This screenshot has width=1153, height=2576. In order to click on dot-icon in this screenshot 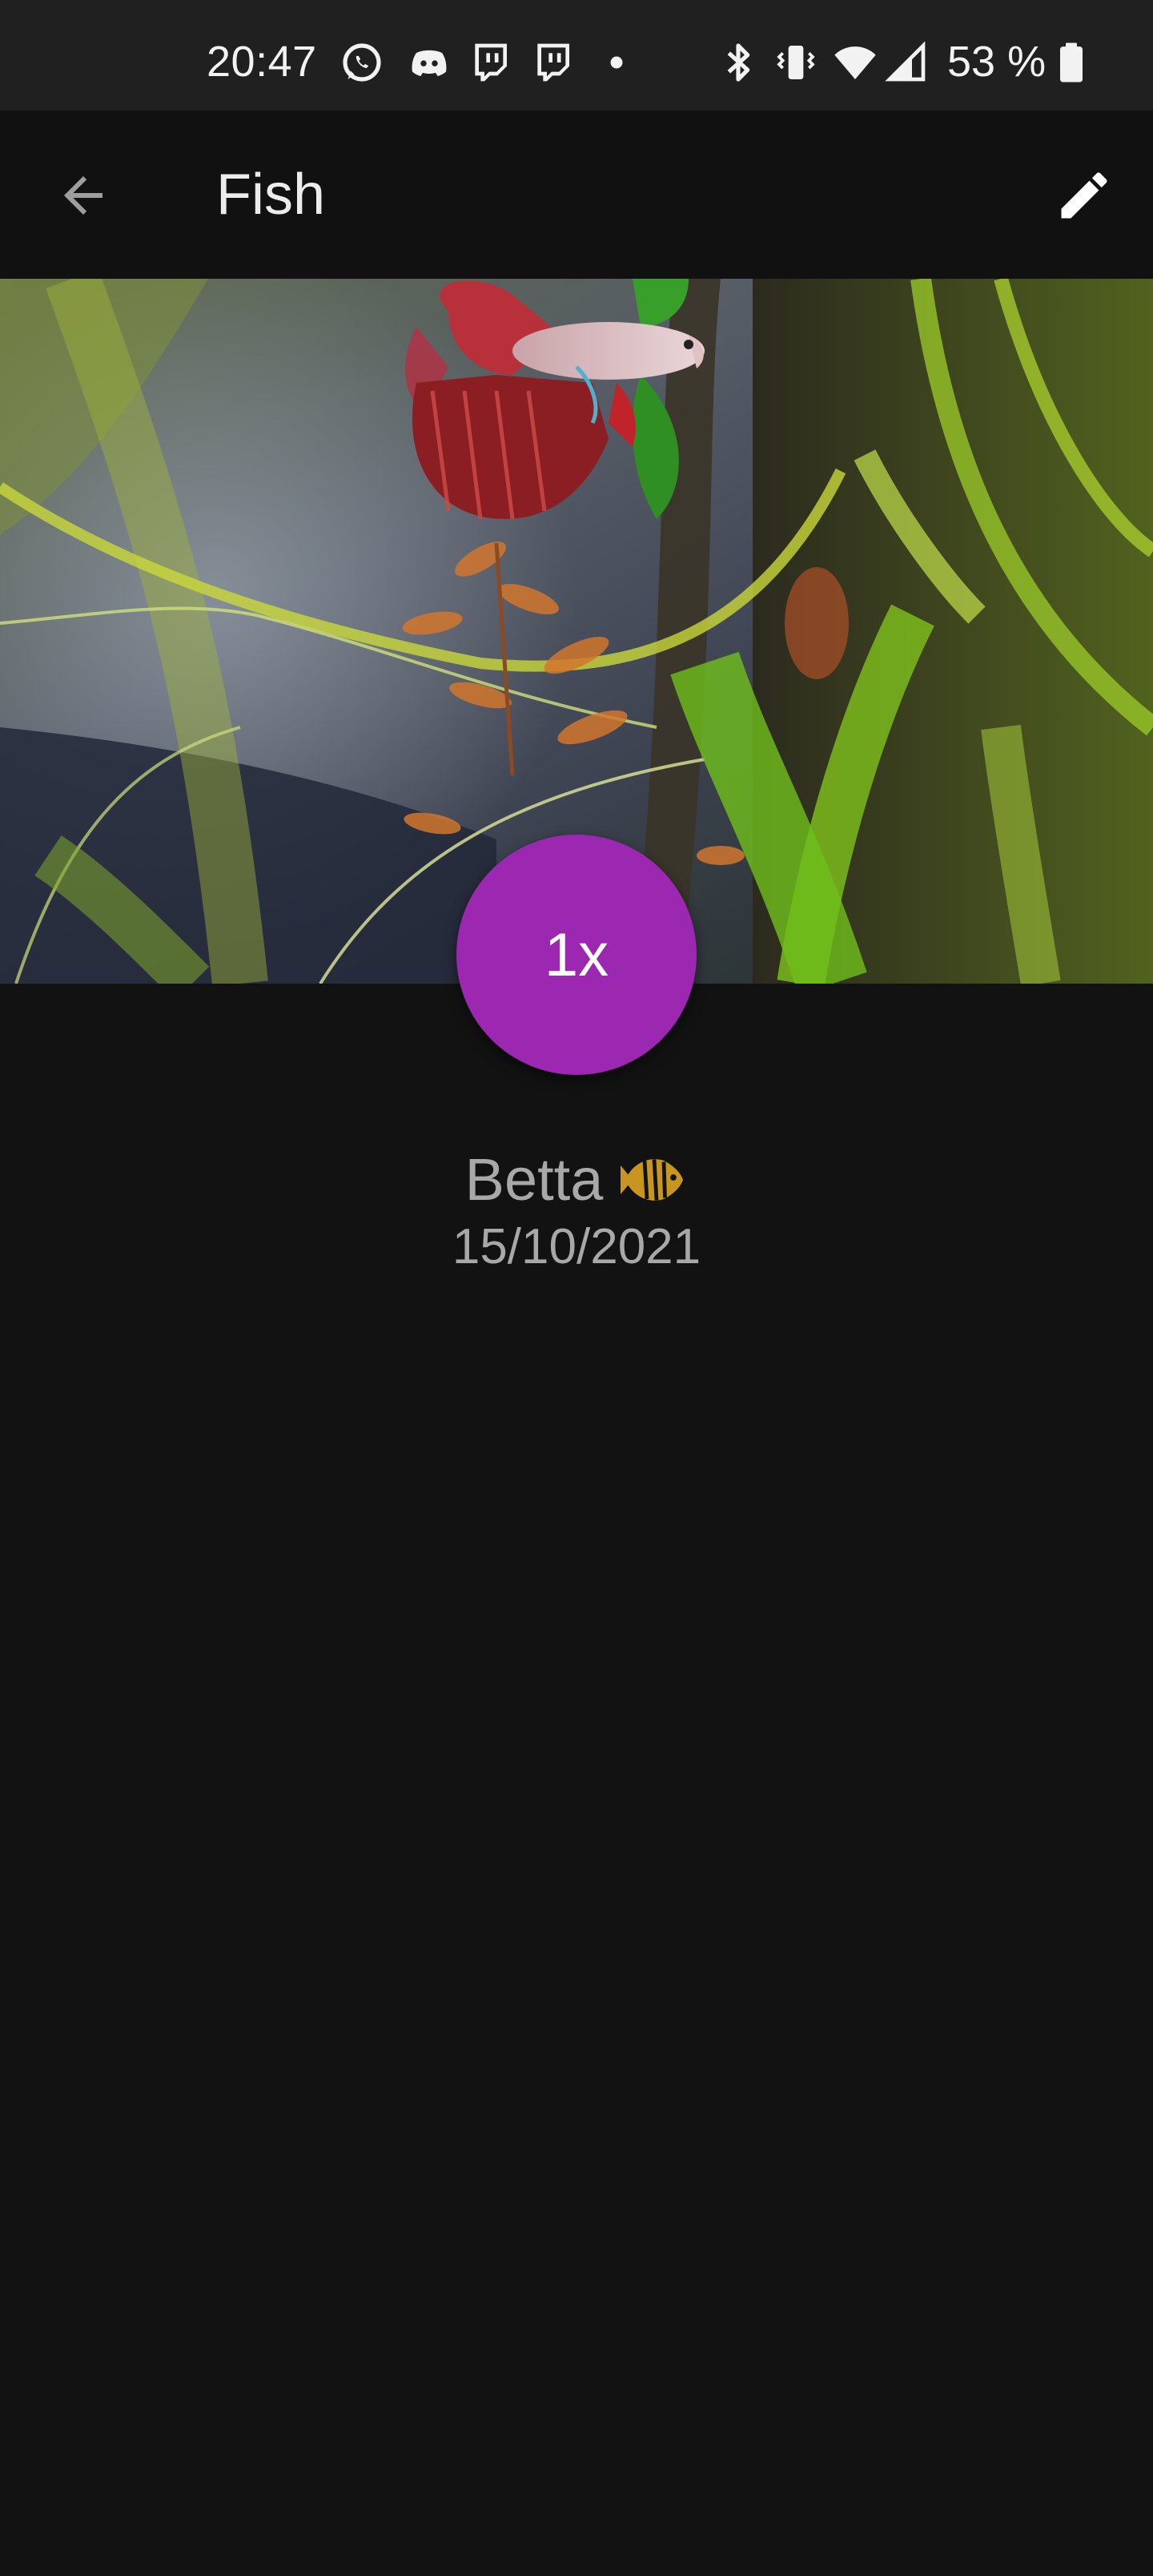, I will do `click(617, 62)`.